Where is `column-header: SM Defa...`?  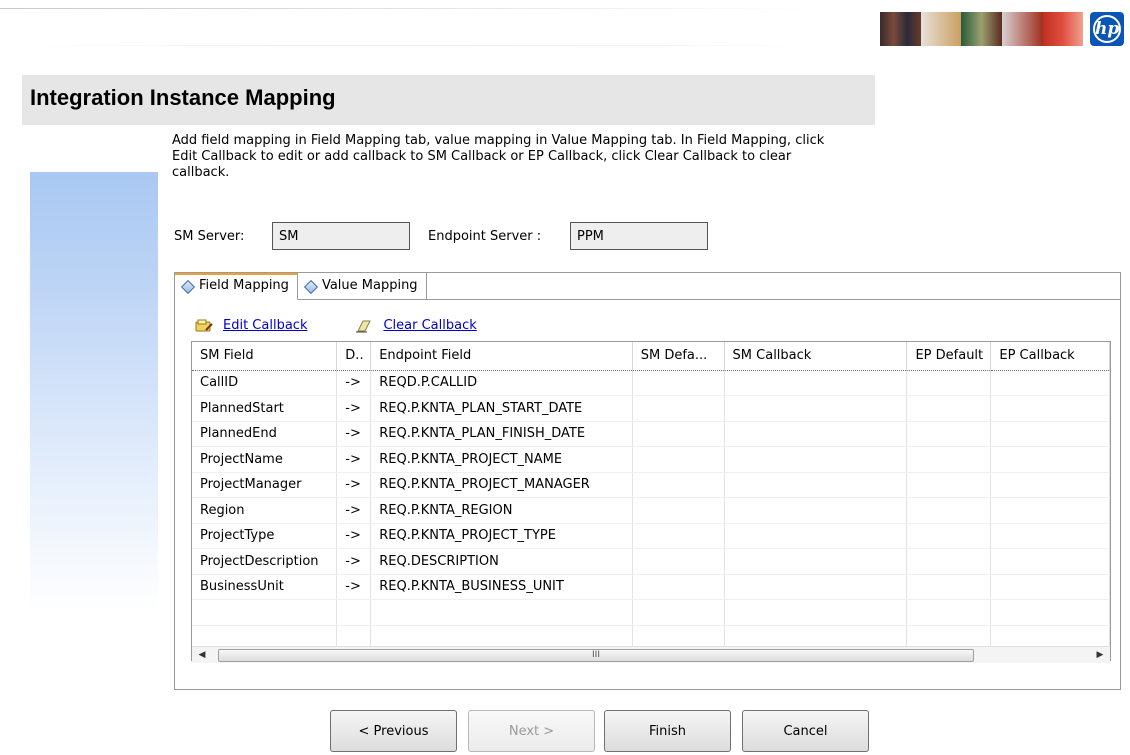
column-header: SM Defa... is located at coordinates (678, 356).